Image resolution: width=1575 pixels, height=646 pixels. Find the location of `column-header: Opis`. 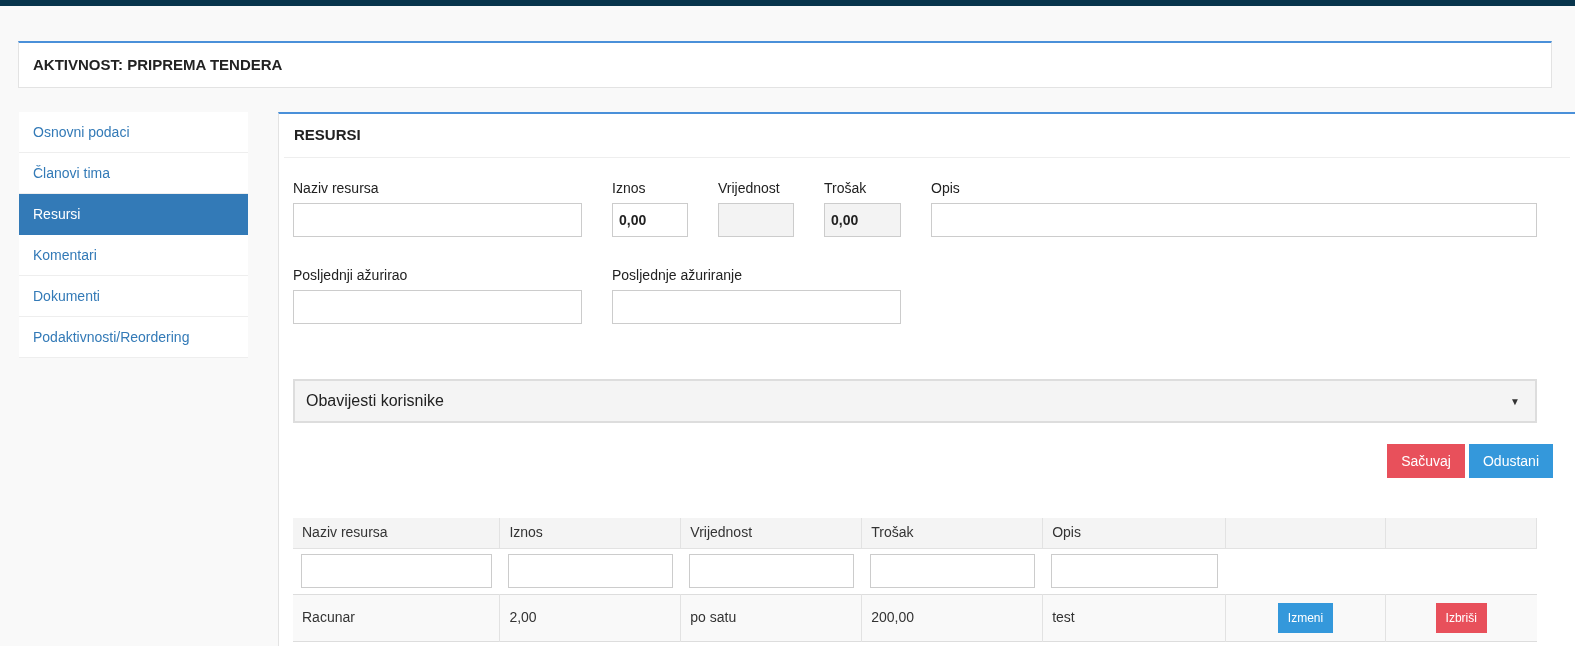

column-header: Opis is located at coordinates (1134, 533).